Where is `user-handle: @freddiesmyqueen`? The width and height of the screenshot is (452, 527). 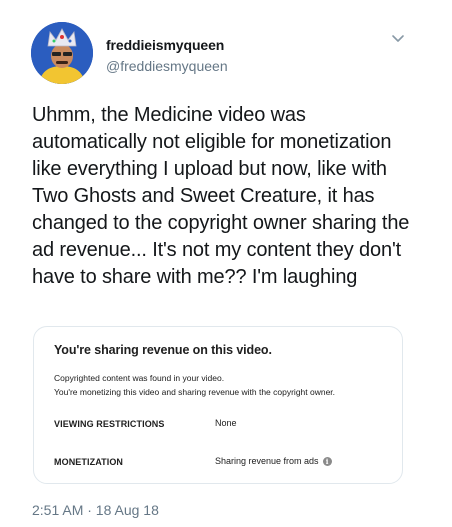 user-handle: @freddiesmyqueen is located at coordinates (167, 66).